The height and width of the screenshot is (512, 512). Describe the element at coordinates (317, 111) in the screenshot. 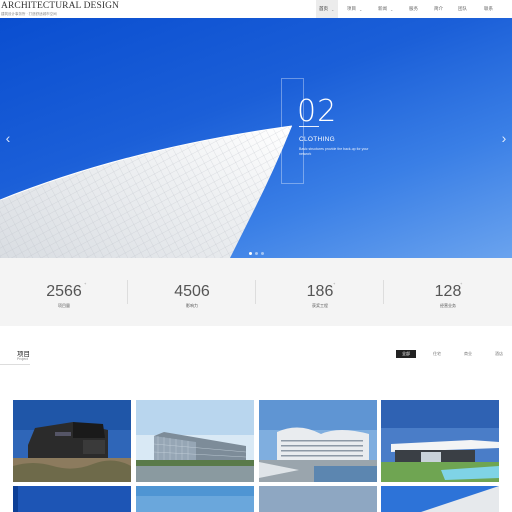

I see `slide-number: 02` at that location.